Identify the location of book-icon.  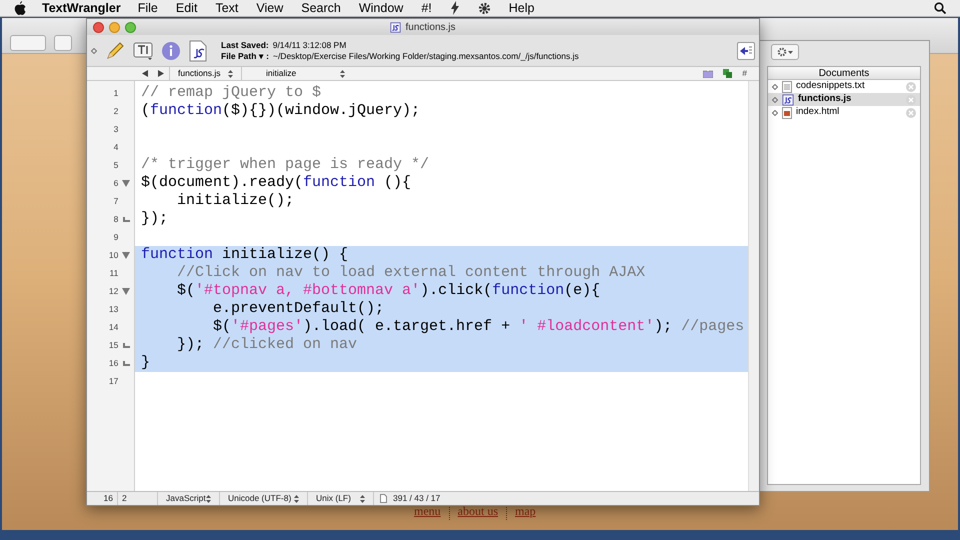
(708, 74).